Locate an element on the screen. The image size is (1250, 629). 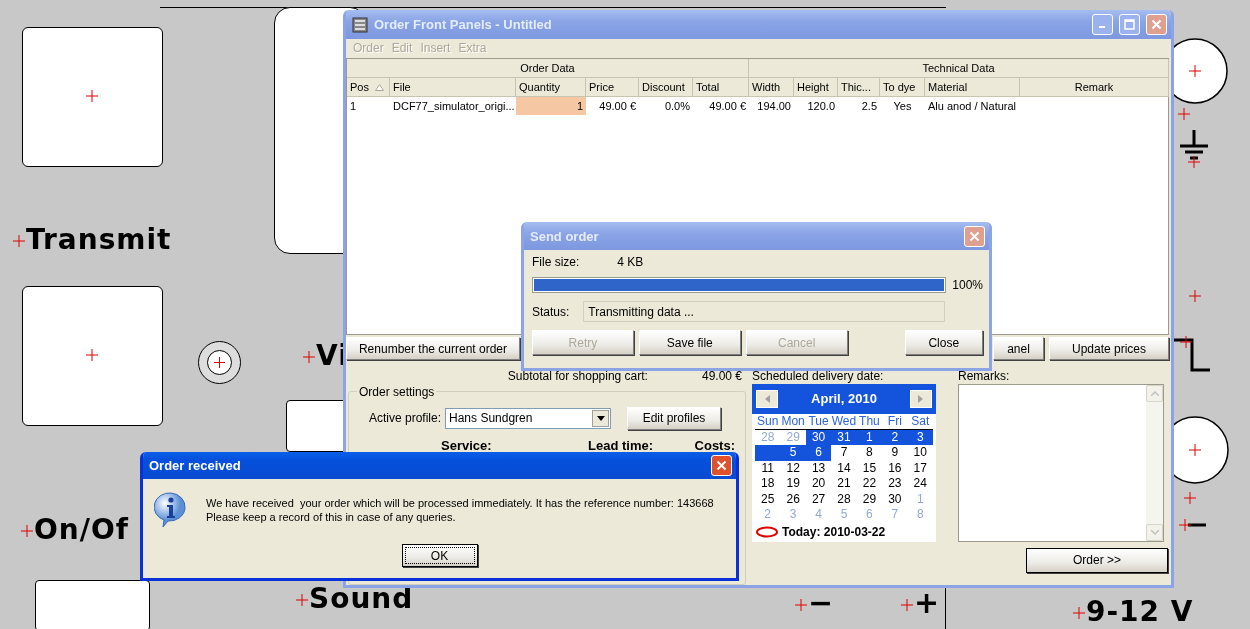
pulse-symbol-icon is located at coordinates (1192, 355).